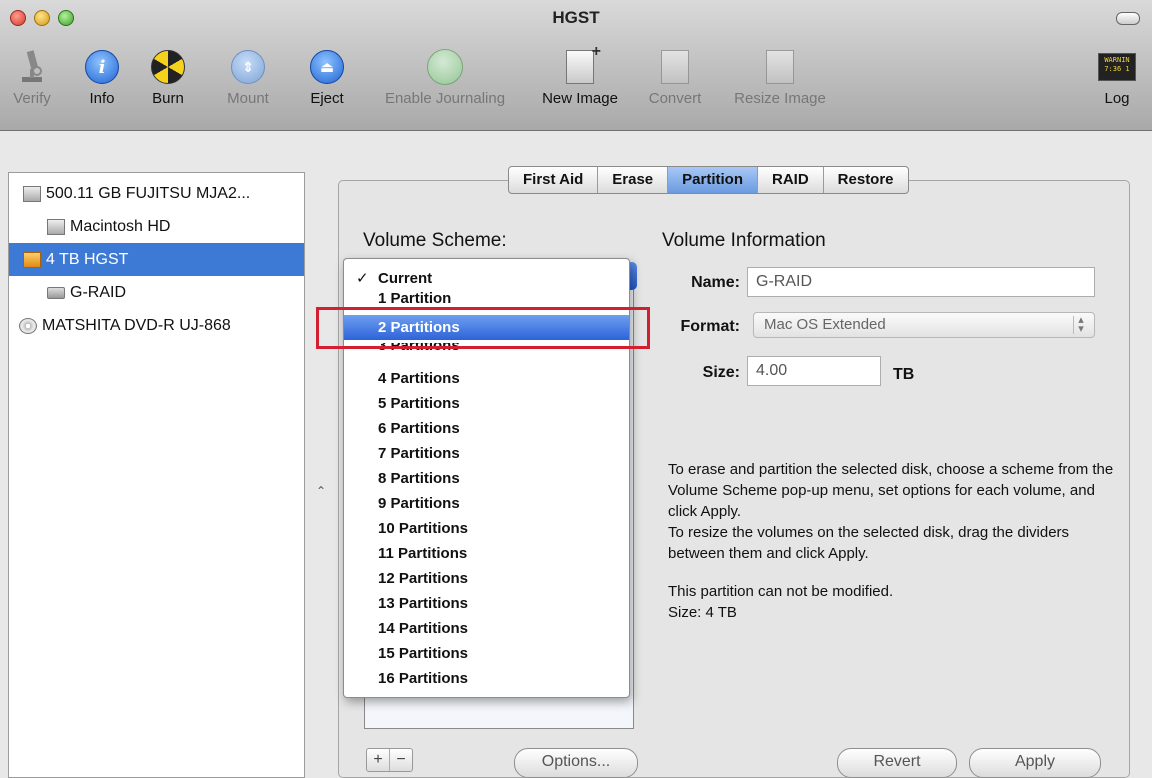 This screenshot has width=1152, height=778. What do you see at coordinates (486, 603) in the screenshot?
I see `menu-item-13-partitions: 13 Partitions` at bounding box center [486, 603].